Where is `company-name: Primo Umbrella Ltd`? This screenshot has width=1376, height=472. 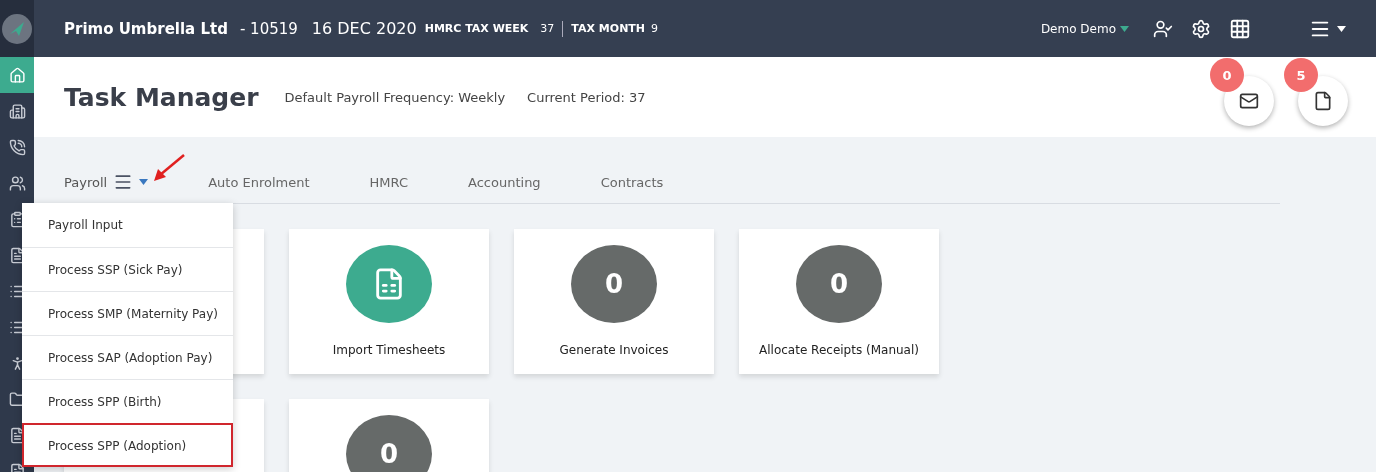
company-name: Primo Umbrella Ltd is located at coordinates (146, 28).